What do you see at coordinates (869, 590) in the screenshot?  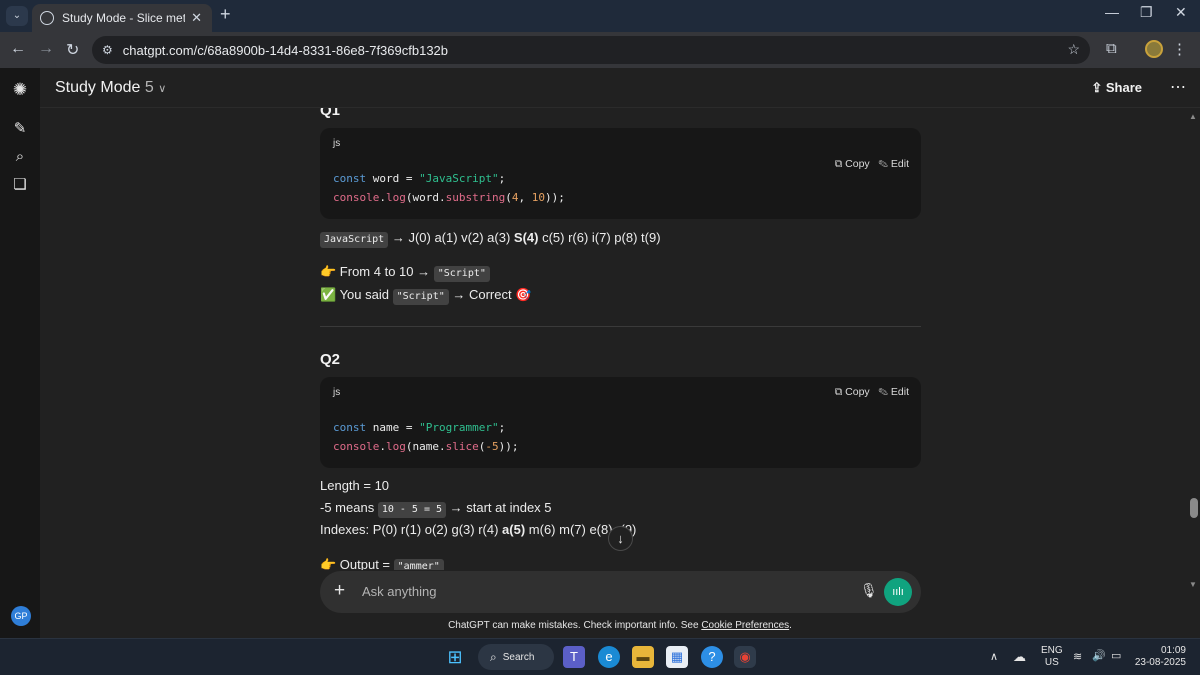 I see `microphone-icon: 🎙` at bounding box center [869, 590].